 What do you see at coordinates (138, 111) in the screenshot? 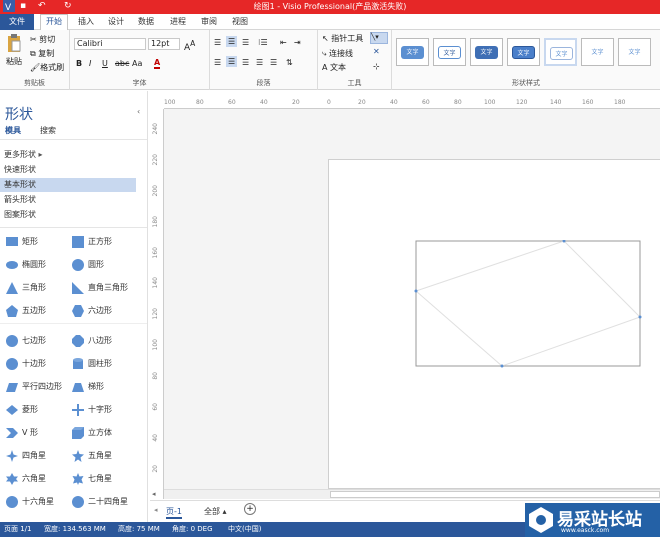
I see `collapse-pane-icon: ‹` at bounding box center [138, 111].